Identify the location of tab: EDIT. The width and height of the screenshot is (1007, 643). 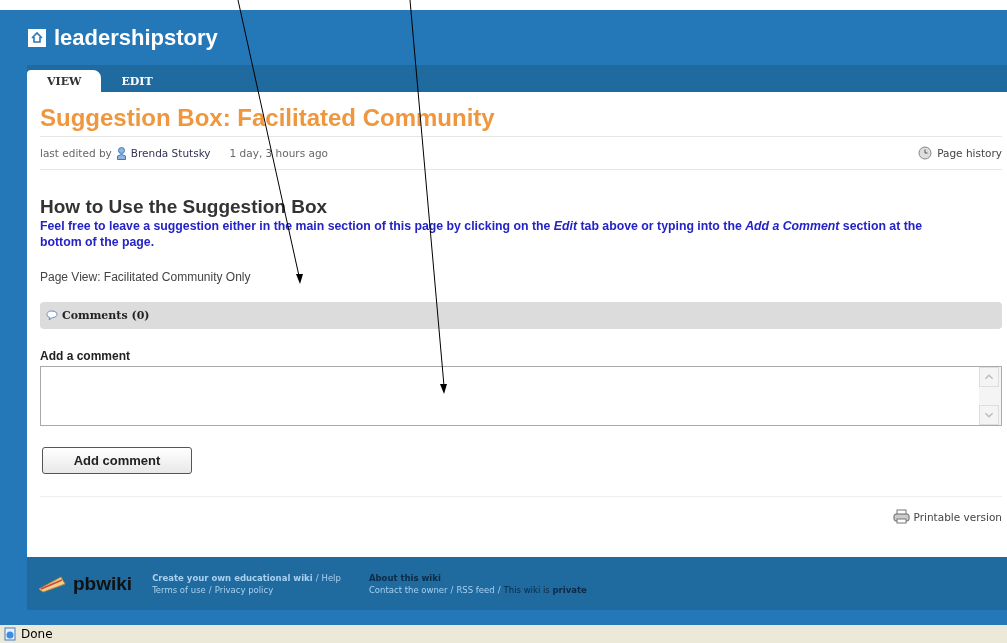
(137, 81).